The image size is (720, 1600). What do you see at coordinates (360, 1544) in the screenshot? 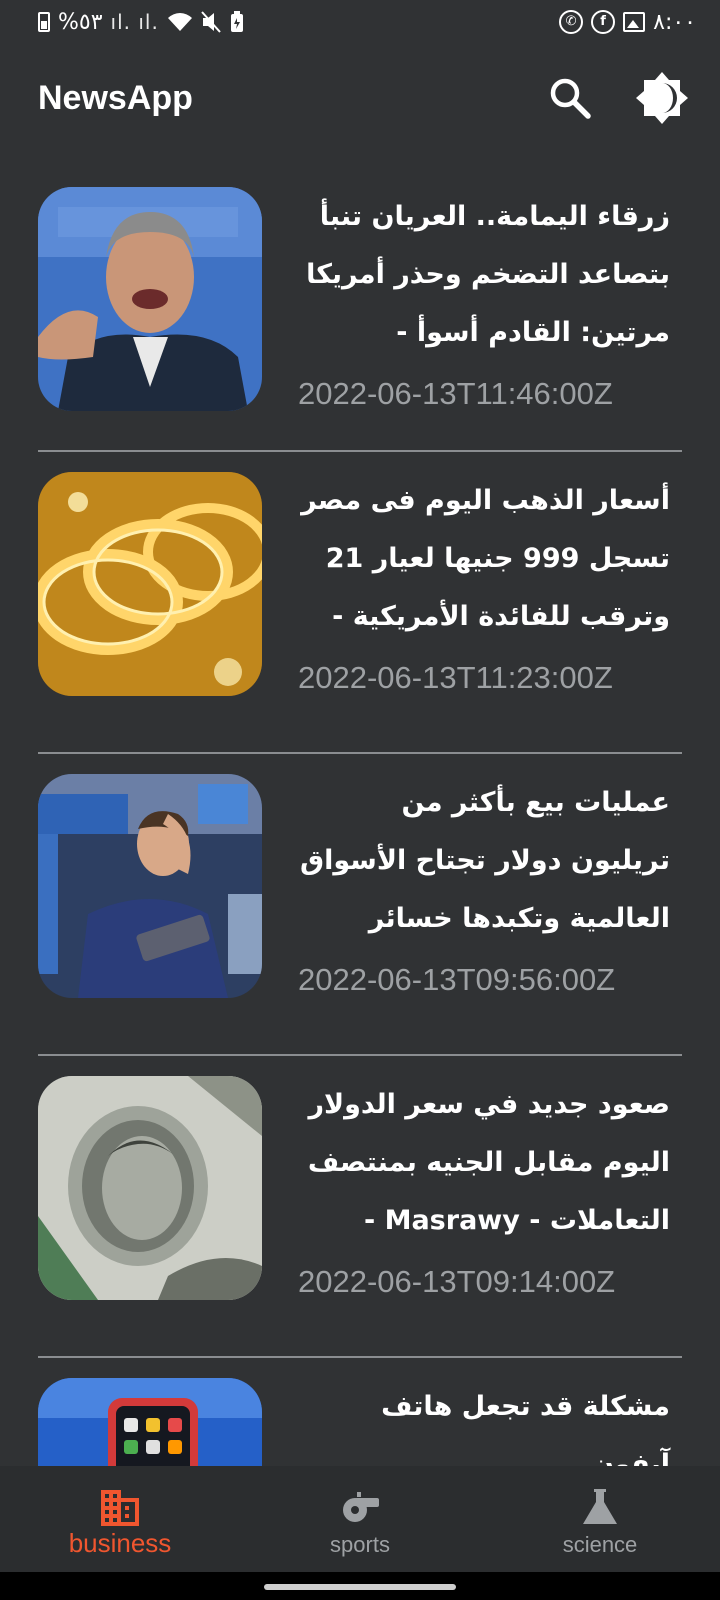
I see `nav-label-sports: sports` at bounding box center [360, 1544].